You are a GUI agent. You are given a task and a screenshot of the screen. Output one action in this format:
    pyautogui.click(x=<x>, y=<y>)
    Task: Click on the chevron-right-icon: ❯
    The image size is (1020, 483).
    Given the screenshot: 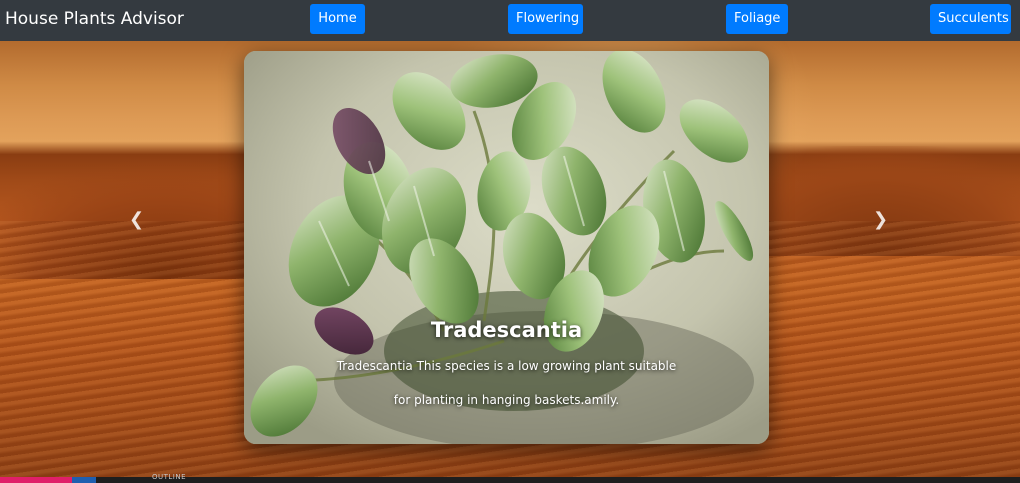 What is the action you would take?
    pyautogui.click(x=880, y=219)
    